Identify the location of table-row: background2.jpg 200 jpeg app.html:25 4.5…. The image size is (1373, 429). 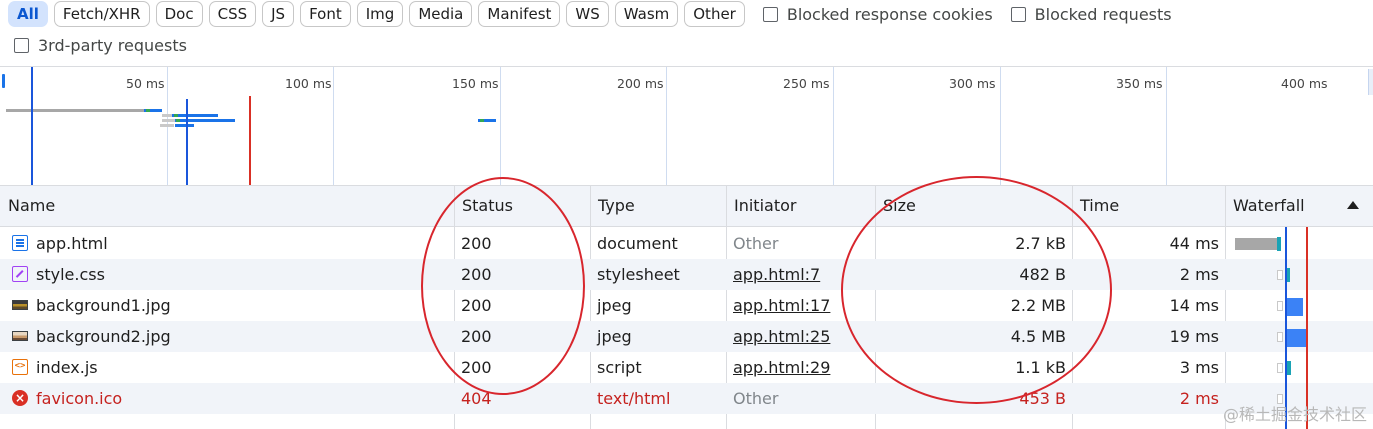
(686, 336).